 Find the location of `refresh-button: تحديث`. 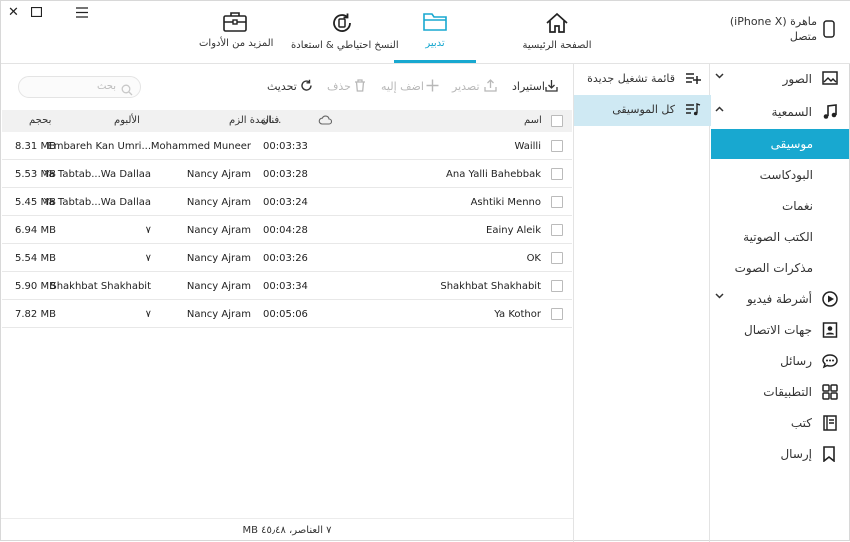

refresh-button: تحديث is located at coordinates (291, 87).